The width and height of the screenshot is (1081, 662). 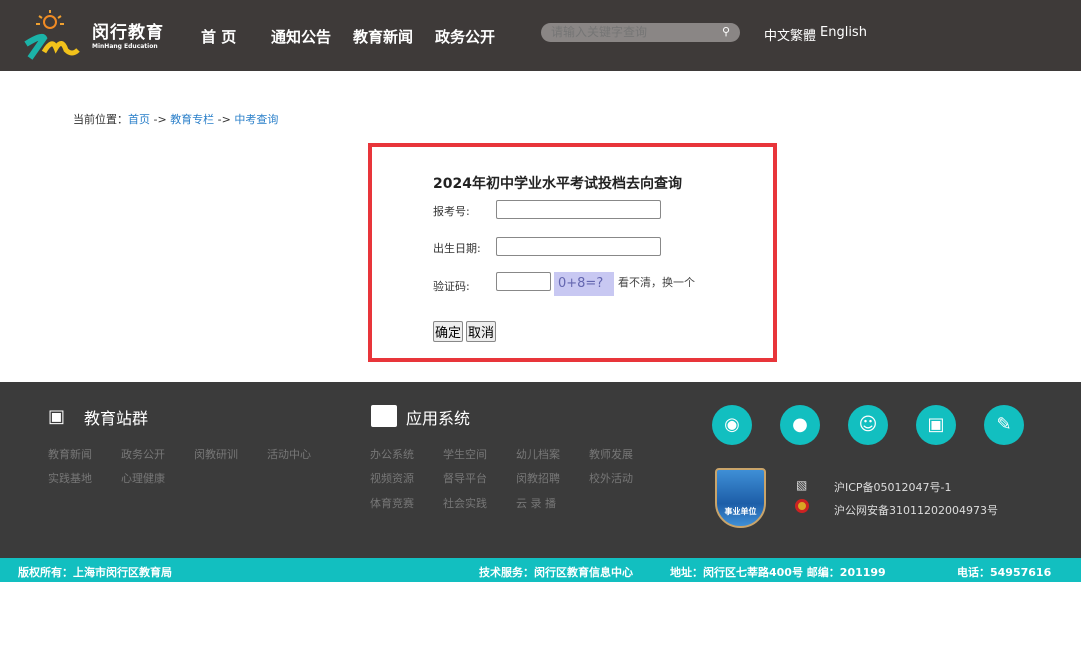 What do you see at coordinates (457, 248) in the screenshot?
I see `birth-label: 出生日期:` at bounding box center [457, 248].